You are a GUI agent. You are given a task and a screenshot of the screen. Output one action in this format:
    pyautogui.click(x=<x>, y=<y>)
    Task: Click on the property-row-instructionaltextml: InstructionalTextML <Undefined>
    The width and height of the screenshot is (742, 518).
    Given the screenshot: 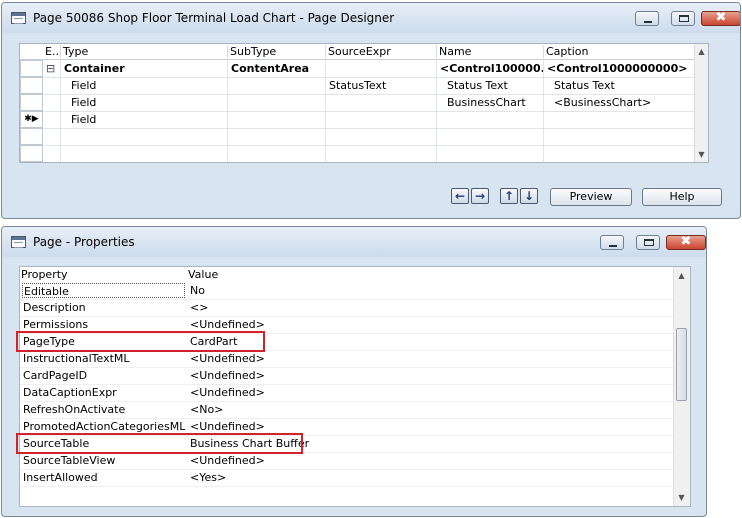 What is the action you would take?
    pyautogui.click(x=347, y=359)
    